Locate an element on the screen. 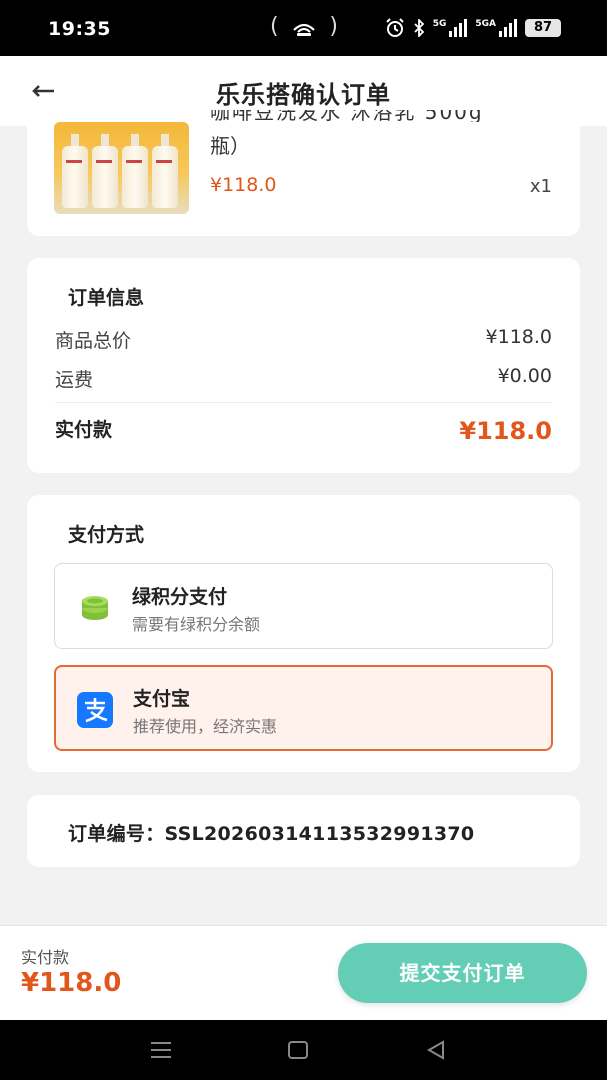 This screenshot has width=607, height=1080. pay-option-desc: 推荐使用，经济实惠 is located at coordinates (205, 726).